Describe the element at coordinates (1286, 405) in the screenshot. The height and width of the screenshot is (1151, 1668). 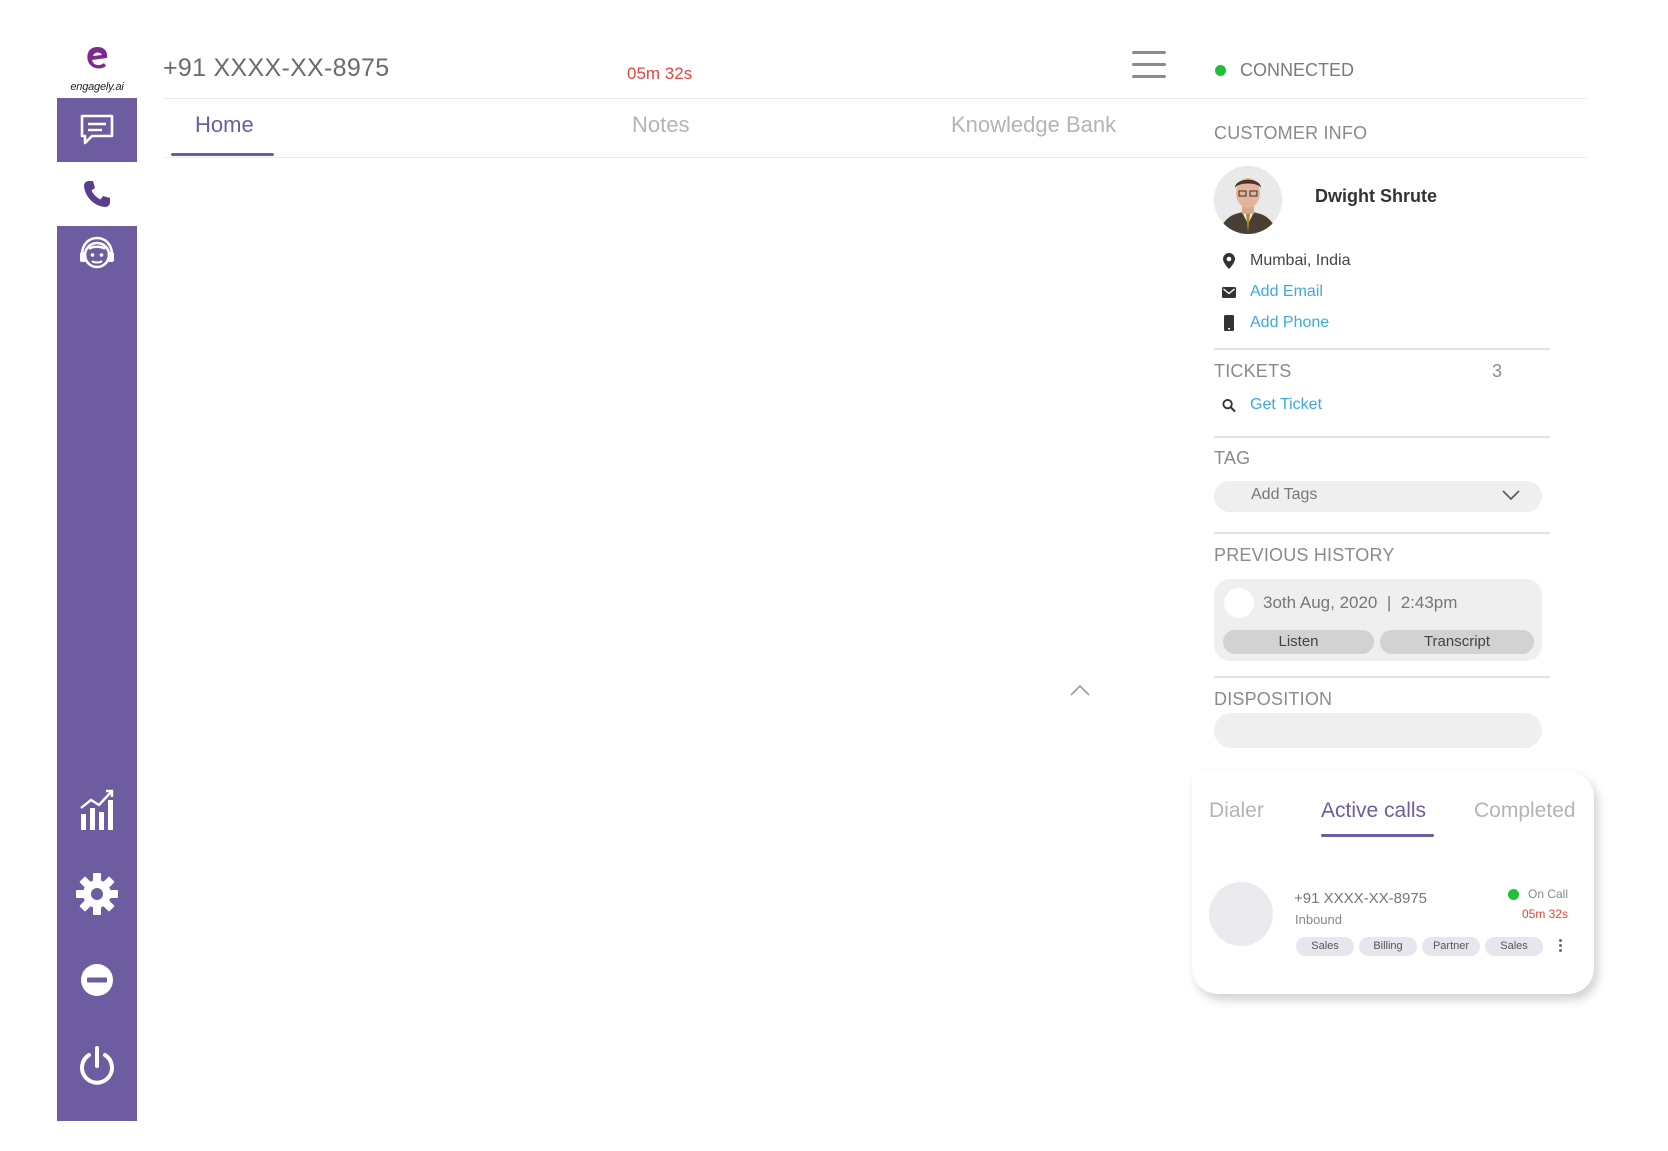
I see `get-ticket-link: Get Ticket` at that location.